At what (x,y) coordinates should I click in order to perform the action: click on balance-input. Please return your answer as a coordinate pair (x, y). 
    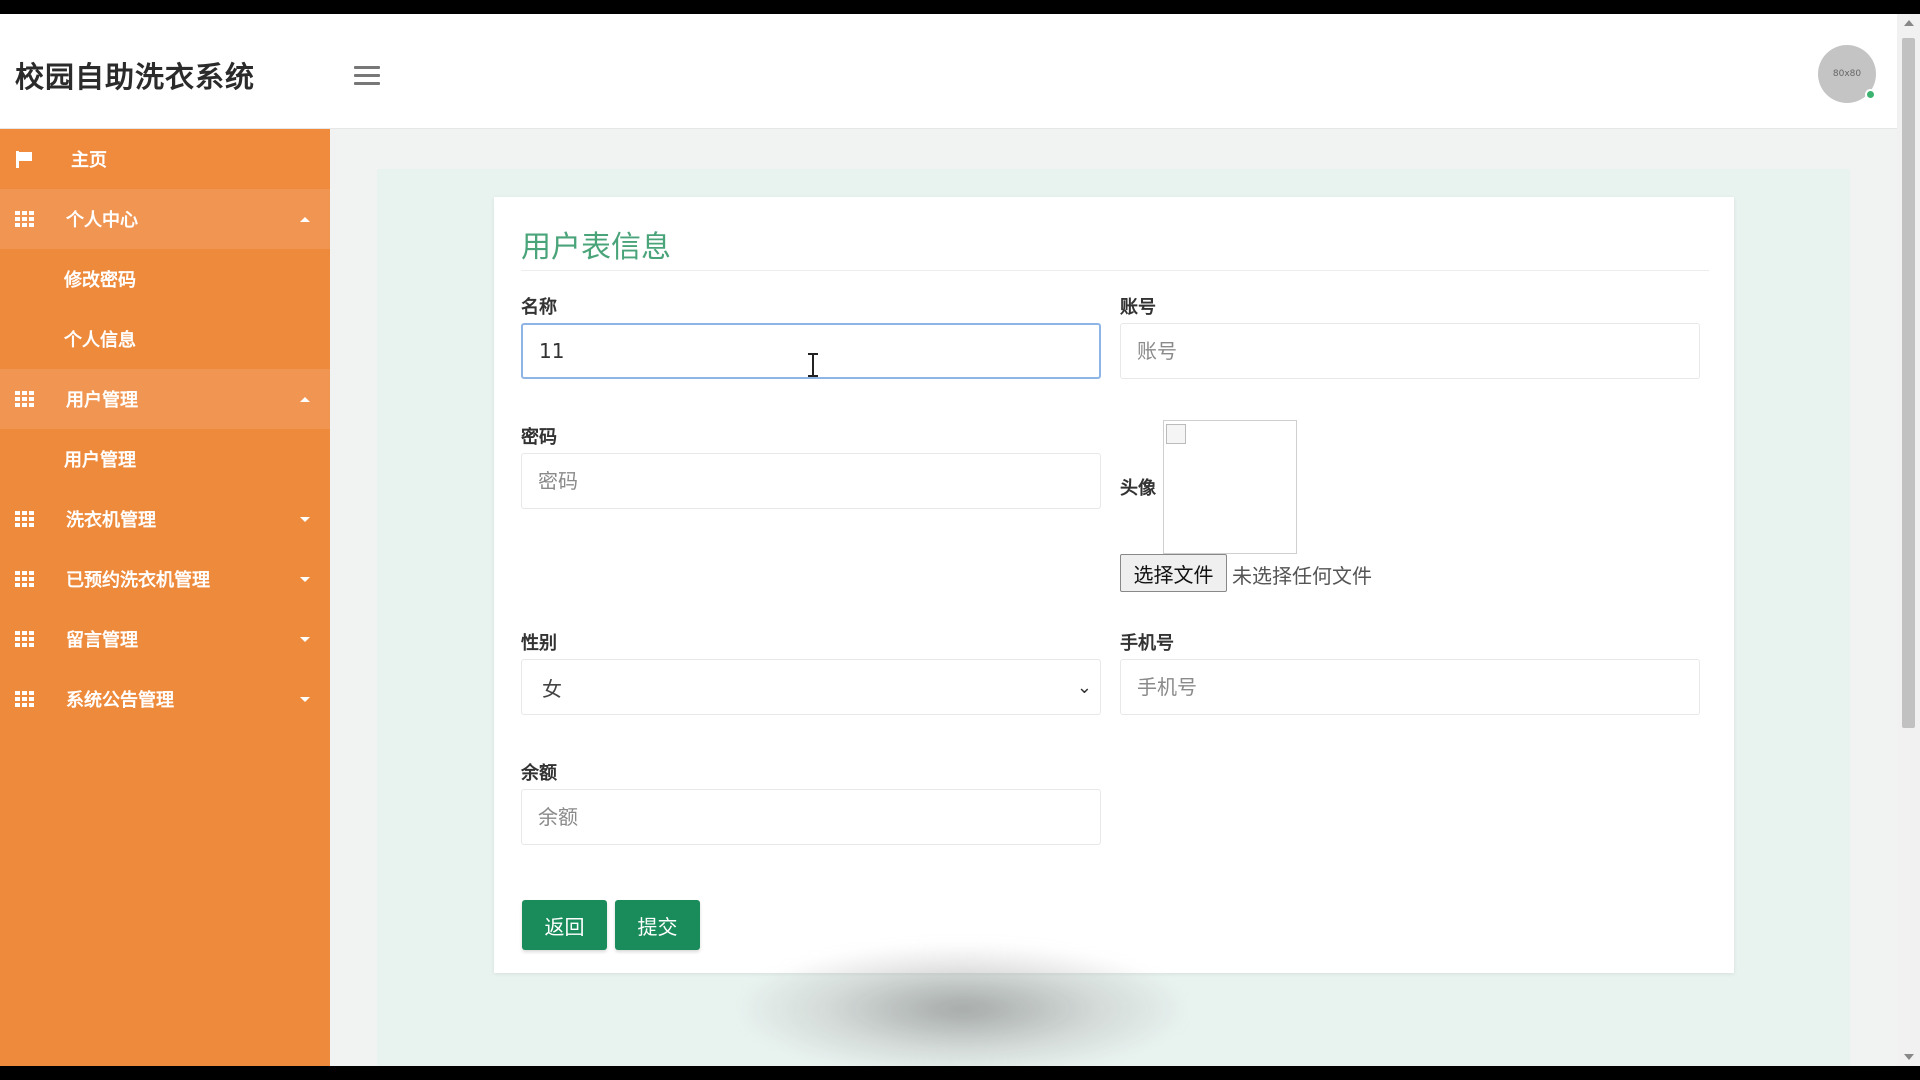
    Looking at the image, I should click on (811, 817).